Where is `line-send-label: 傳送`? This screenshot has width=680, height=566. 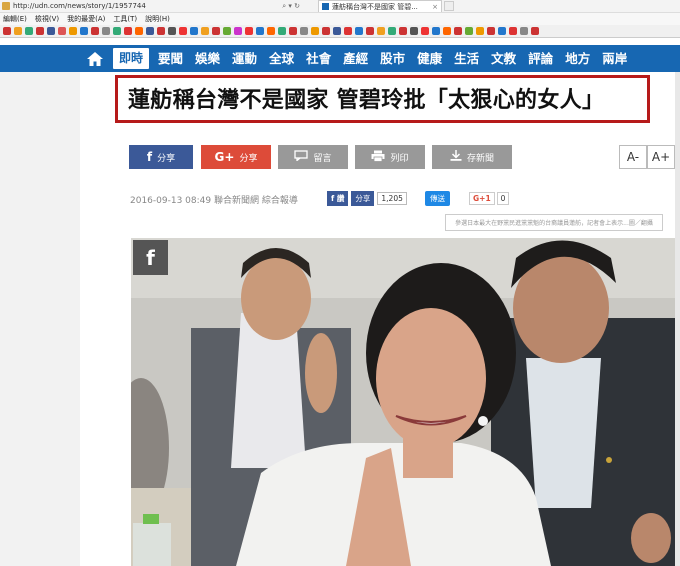
line-send-label: 傳送 is located at coordinates (437, 198).